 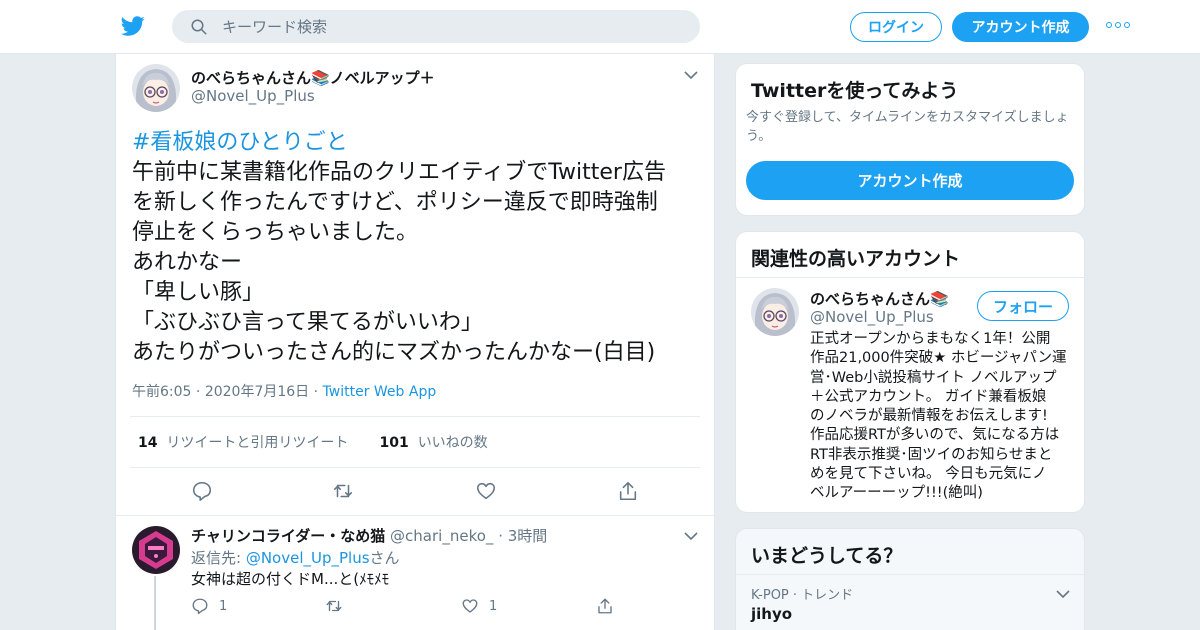 I want to click on reply-author-handle: @chari_neko_, so click(x=441, y=536).